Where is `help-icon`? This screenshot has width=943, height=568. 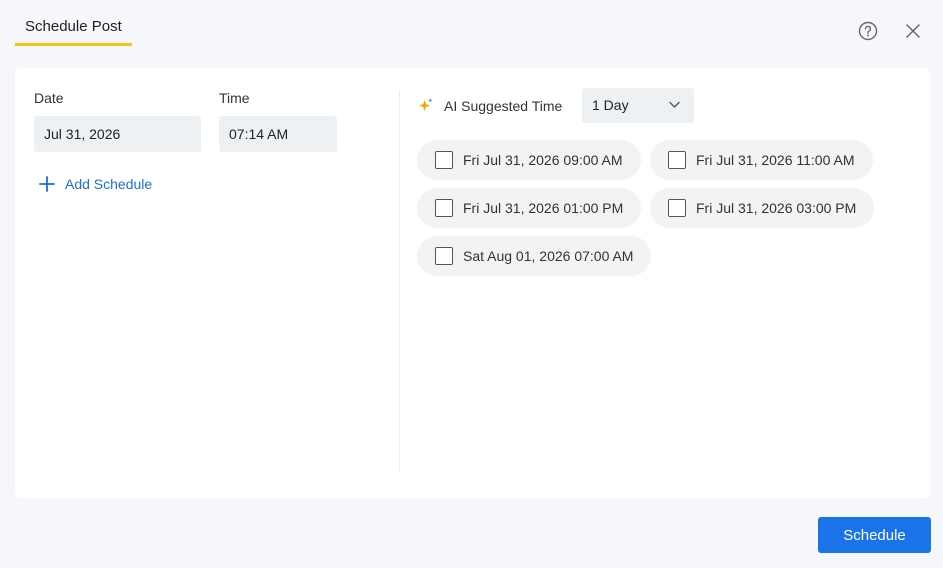 help-icon is located at coordinates (868, 31).